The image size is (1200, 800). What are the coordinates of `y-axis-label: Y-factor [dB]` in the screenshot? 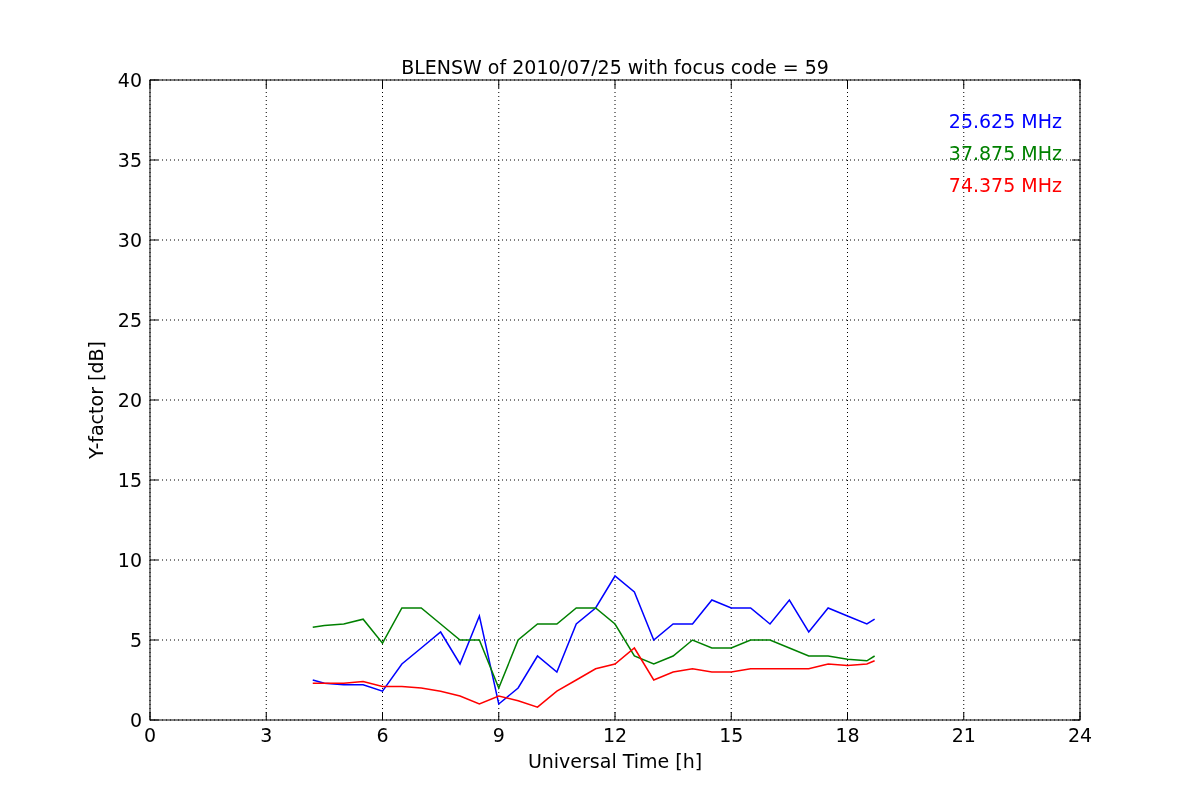 It's located at (96, 400).